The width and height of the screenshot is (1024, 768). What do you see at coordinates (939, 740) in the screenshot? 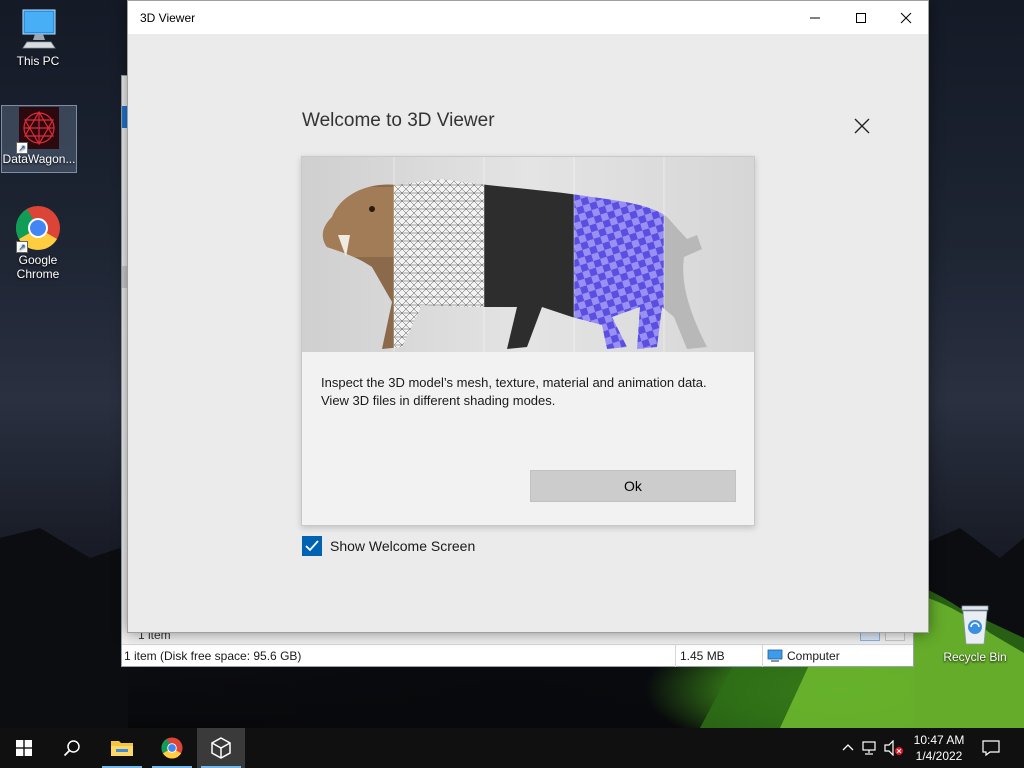
I see `clock-time: 10:47 AM` at bounding box center [939, 740].